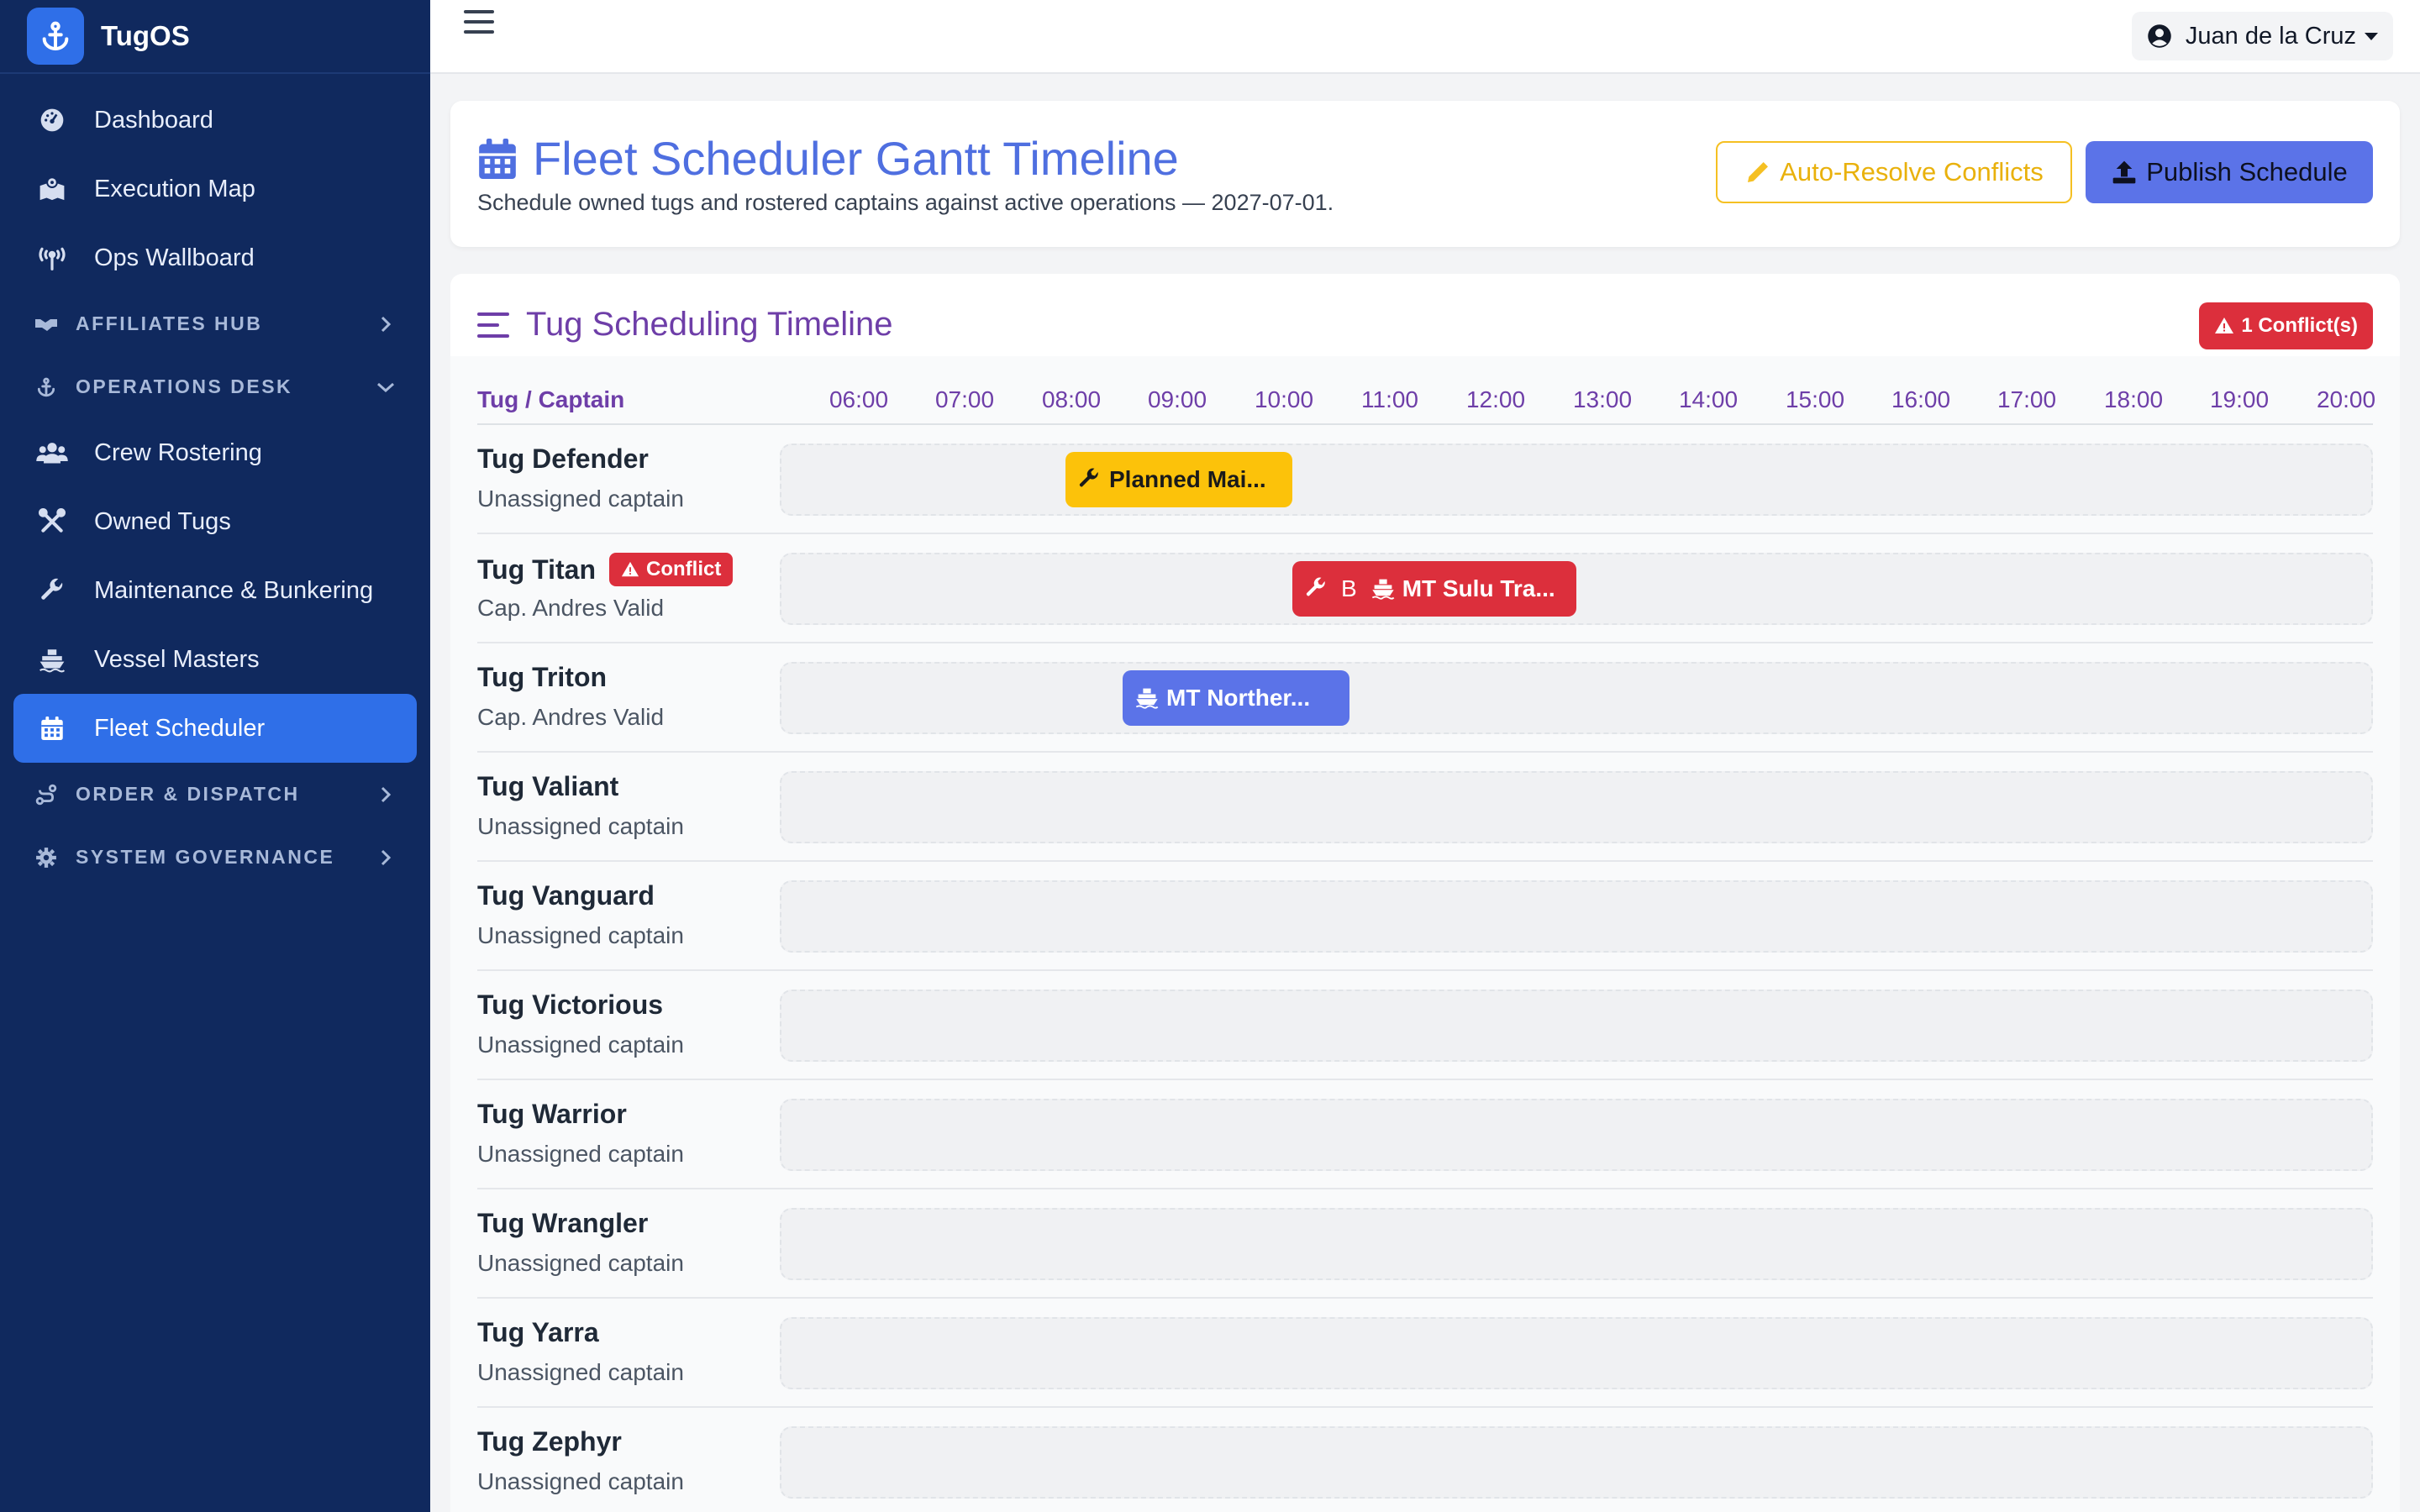 This screenshot has width=2420, height=1512. I want to click on anchor-logo-icon, so click(55, 36).